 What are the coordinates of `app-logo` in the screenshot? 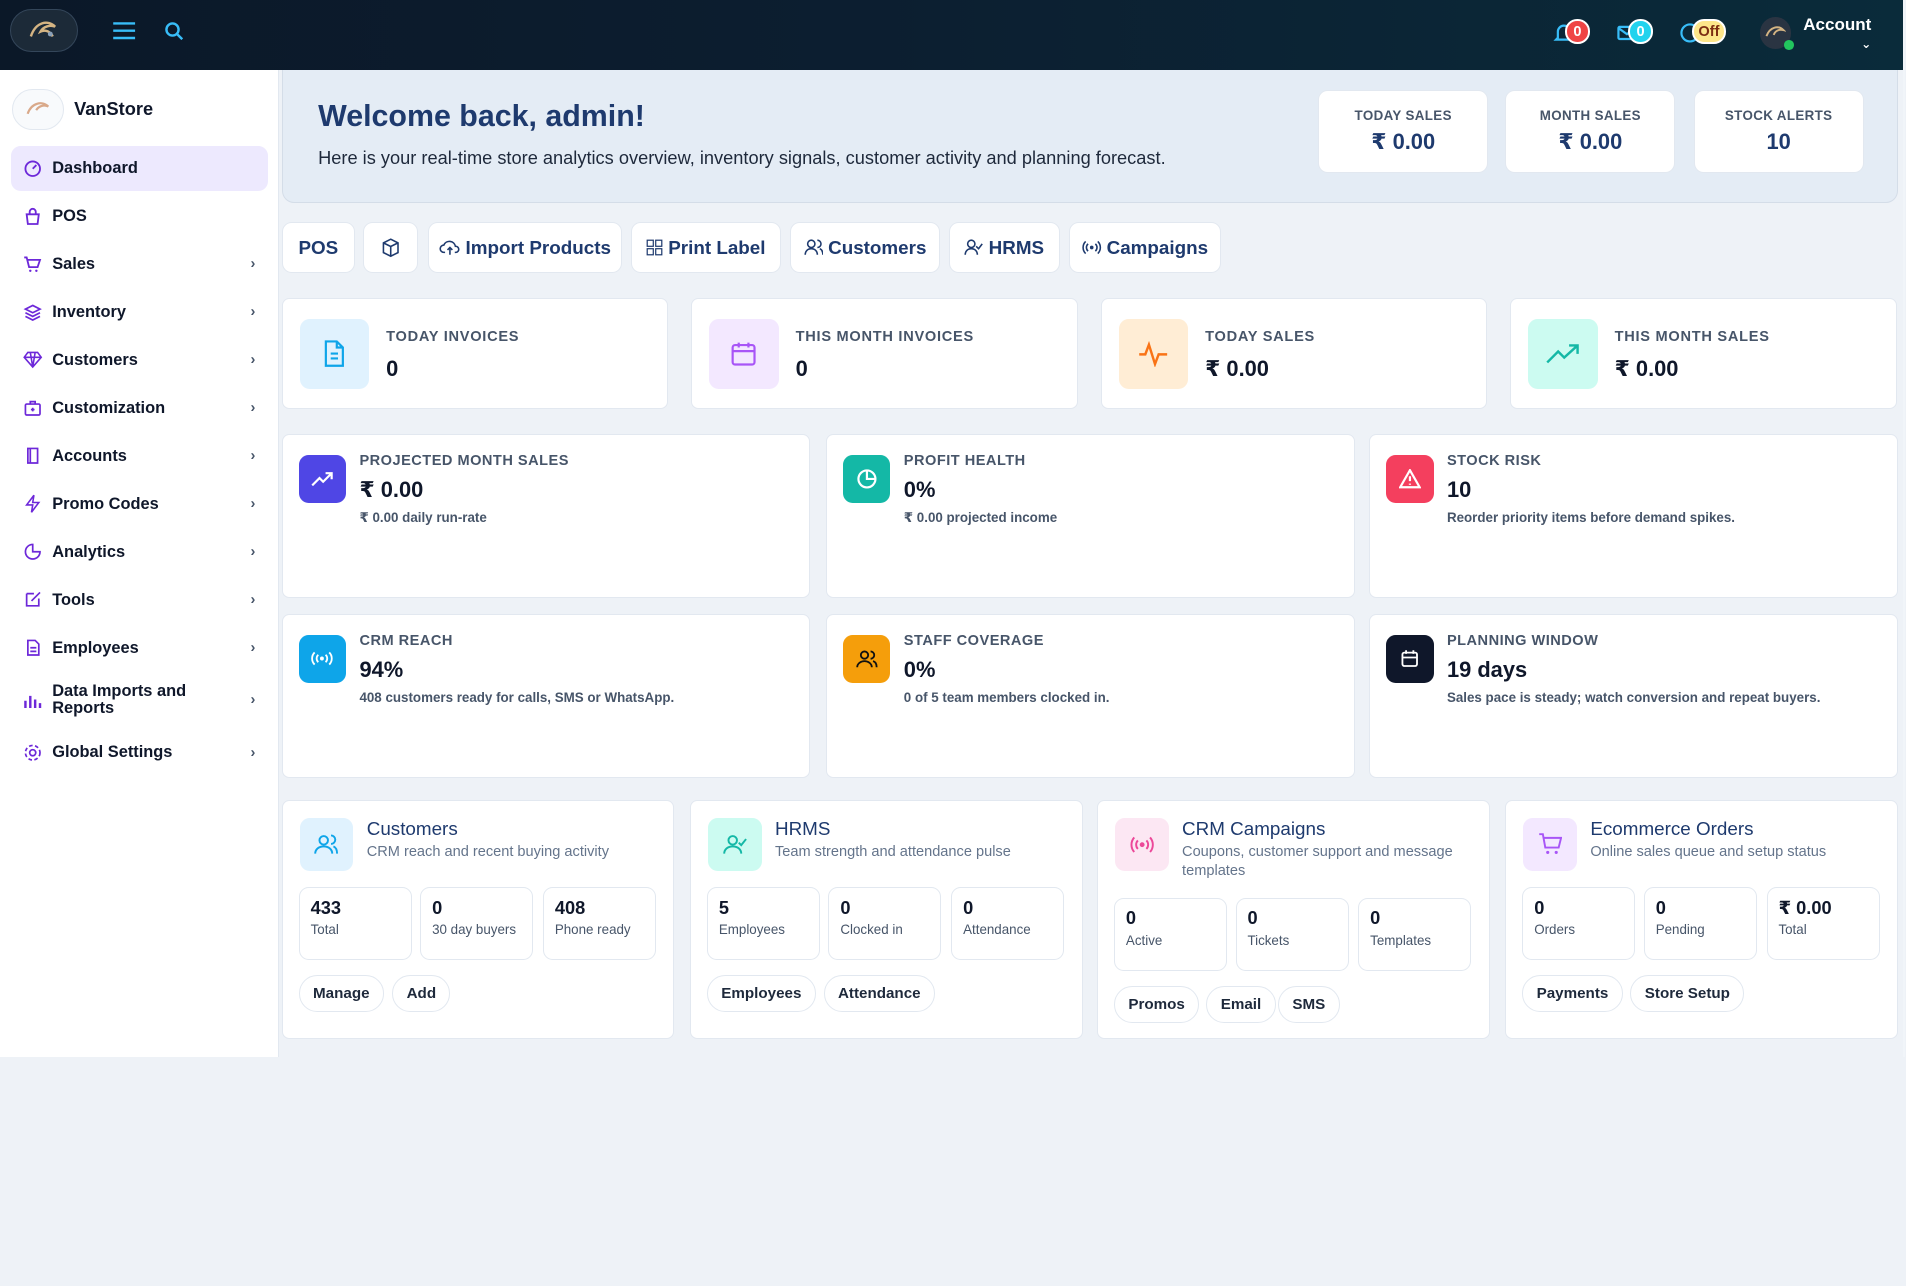 It's located at (43, 30).